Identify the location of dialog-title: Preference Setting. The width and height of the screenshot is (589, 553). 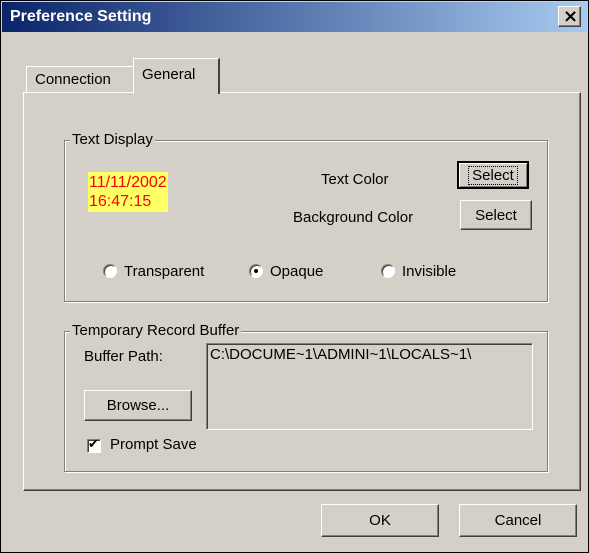
(81, 16).